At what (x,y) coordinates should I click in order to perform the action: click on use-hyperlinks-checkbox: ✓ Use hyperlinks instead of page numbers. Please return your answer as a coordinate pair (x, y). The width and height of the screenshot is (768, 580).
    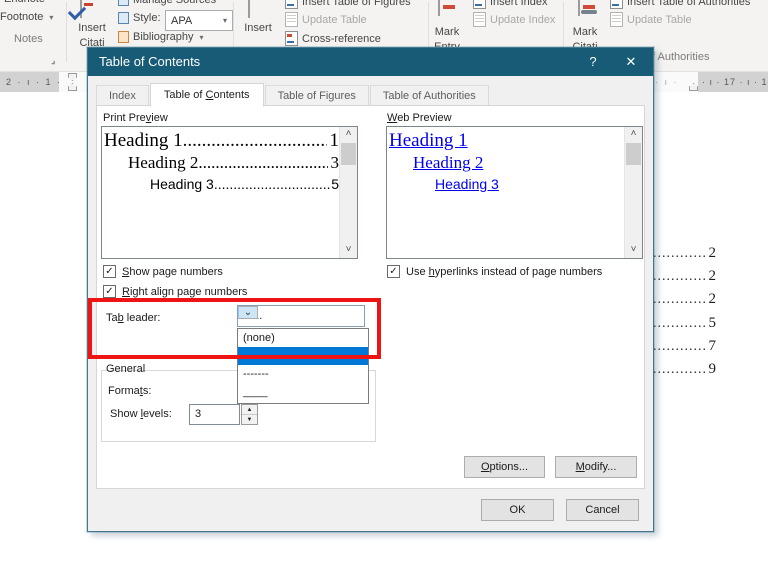
    Looking at the image, I should click on (494, 271).